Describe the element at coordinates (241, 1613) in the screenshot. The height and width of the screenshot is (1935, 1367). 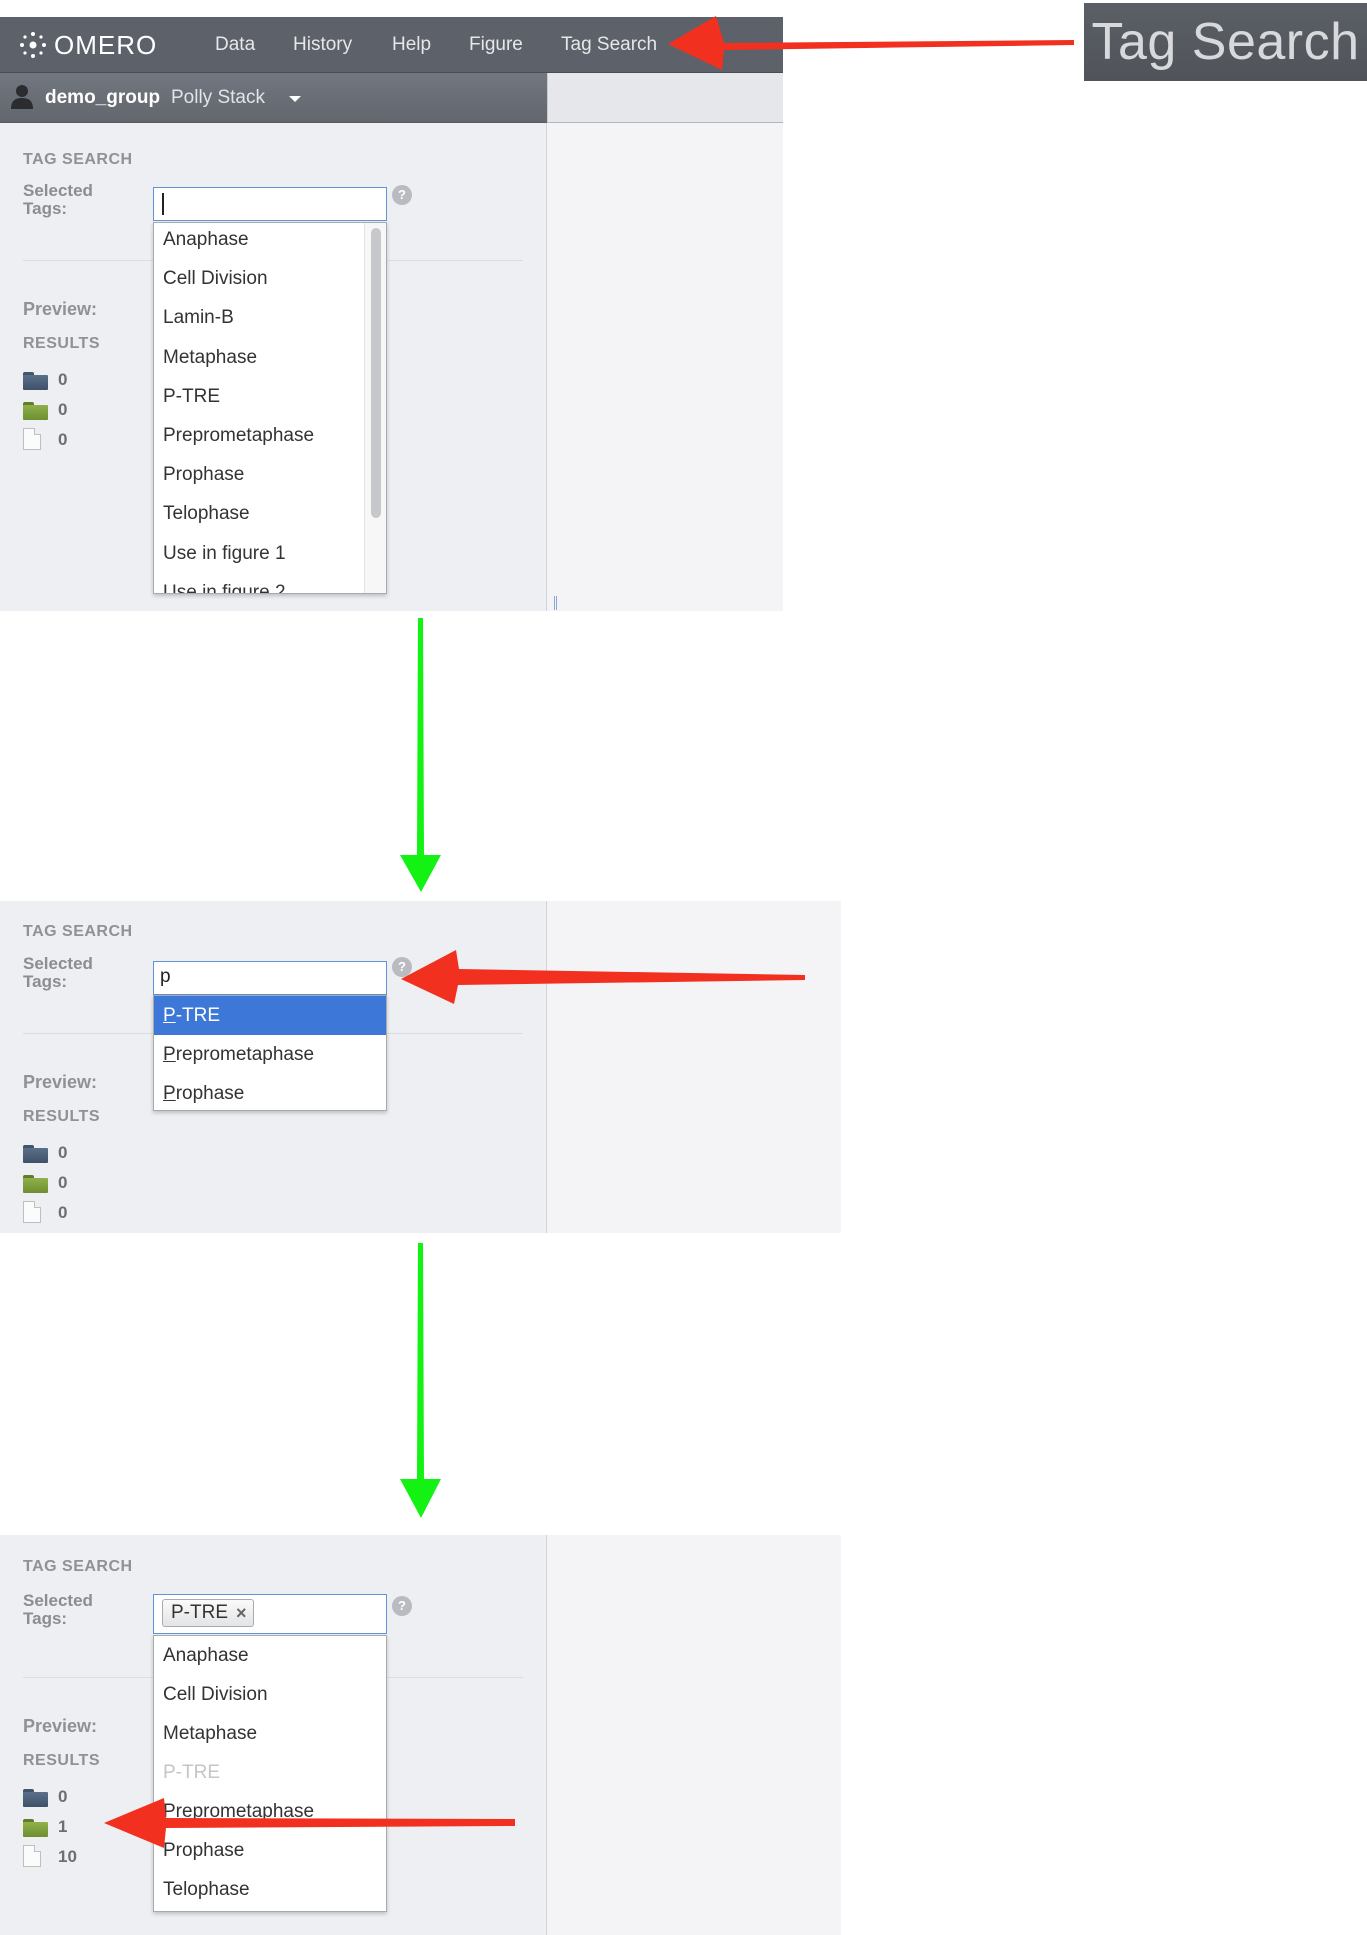
I see `remove-tag-icon: ×` at that location.